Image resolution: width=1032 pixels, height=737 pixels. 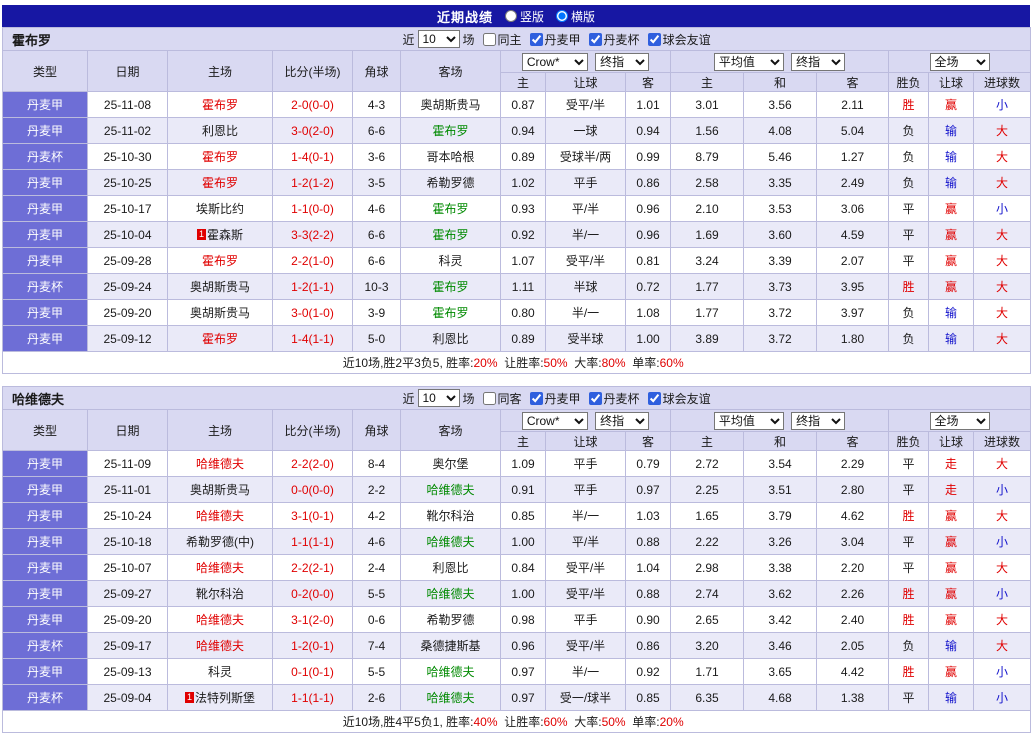 I want to click on corner-cell: 0-6, so click(x=376, y=619).